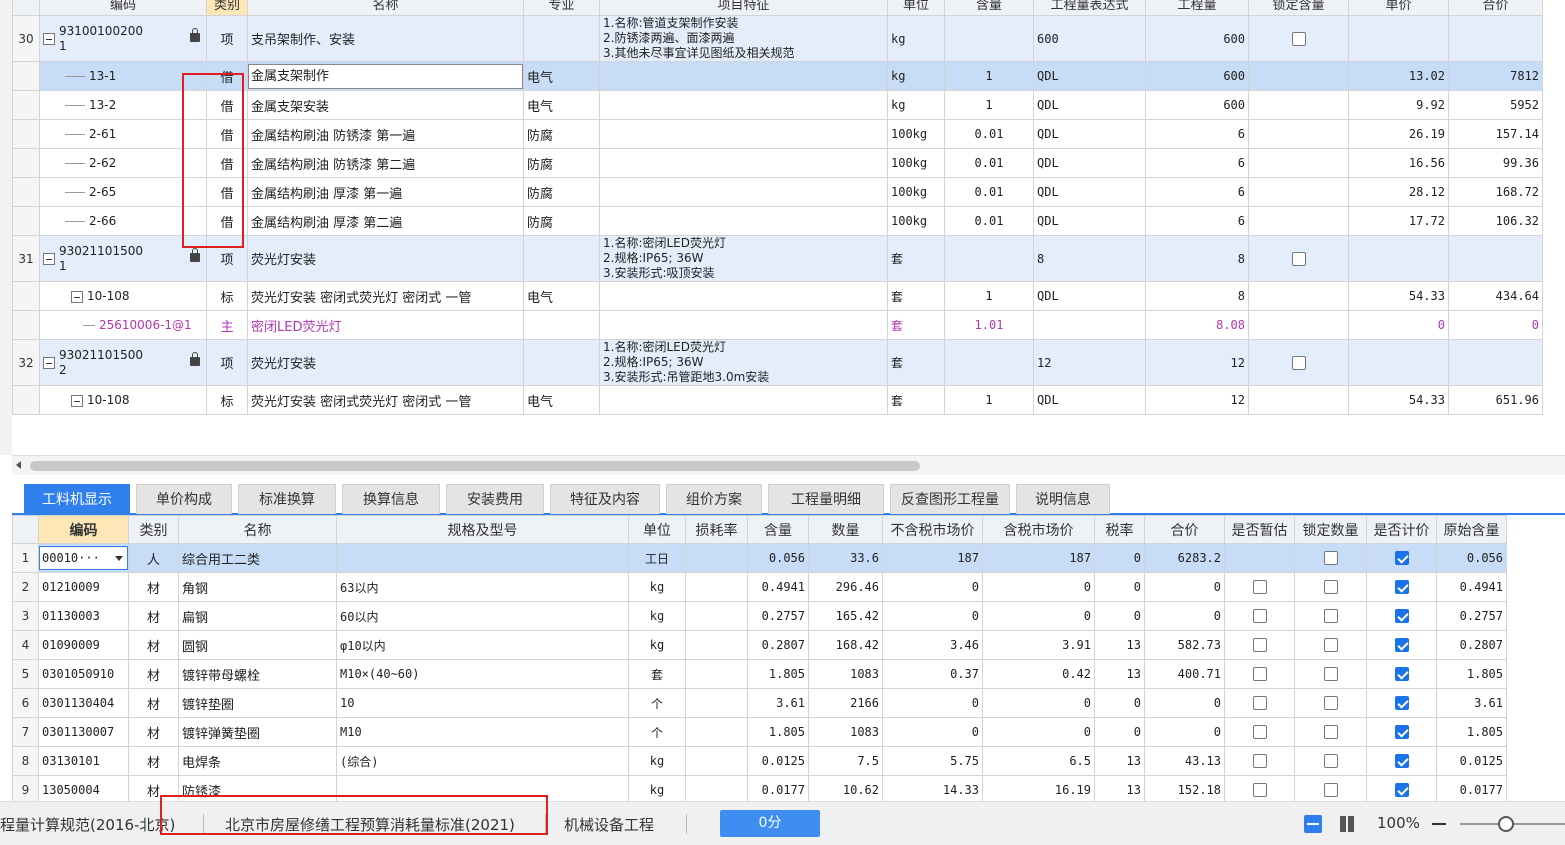 Image resolution: width=1565 pixels, height=845 pixels. I want to click on quantity-cell: 600, so click(1197, 76).